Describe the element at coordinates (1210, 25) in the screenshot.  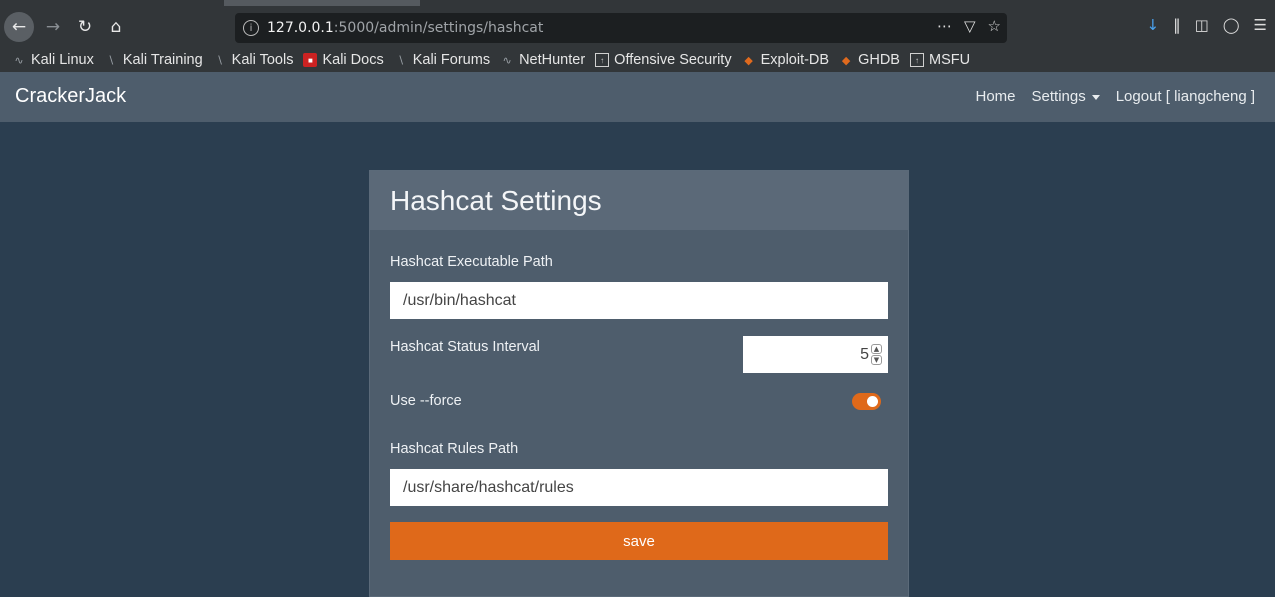
I see `toolbar-right: ↓ ‖ ◫ ◯ ☰` at that location.